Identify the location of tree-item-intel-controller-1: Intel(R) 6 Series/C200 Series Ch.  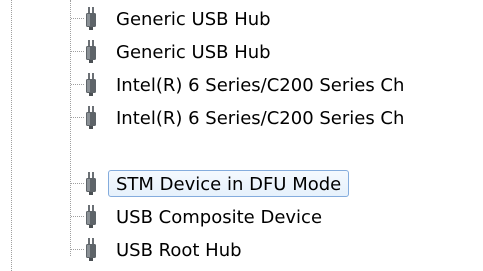
(241, 84).